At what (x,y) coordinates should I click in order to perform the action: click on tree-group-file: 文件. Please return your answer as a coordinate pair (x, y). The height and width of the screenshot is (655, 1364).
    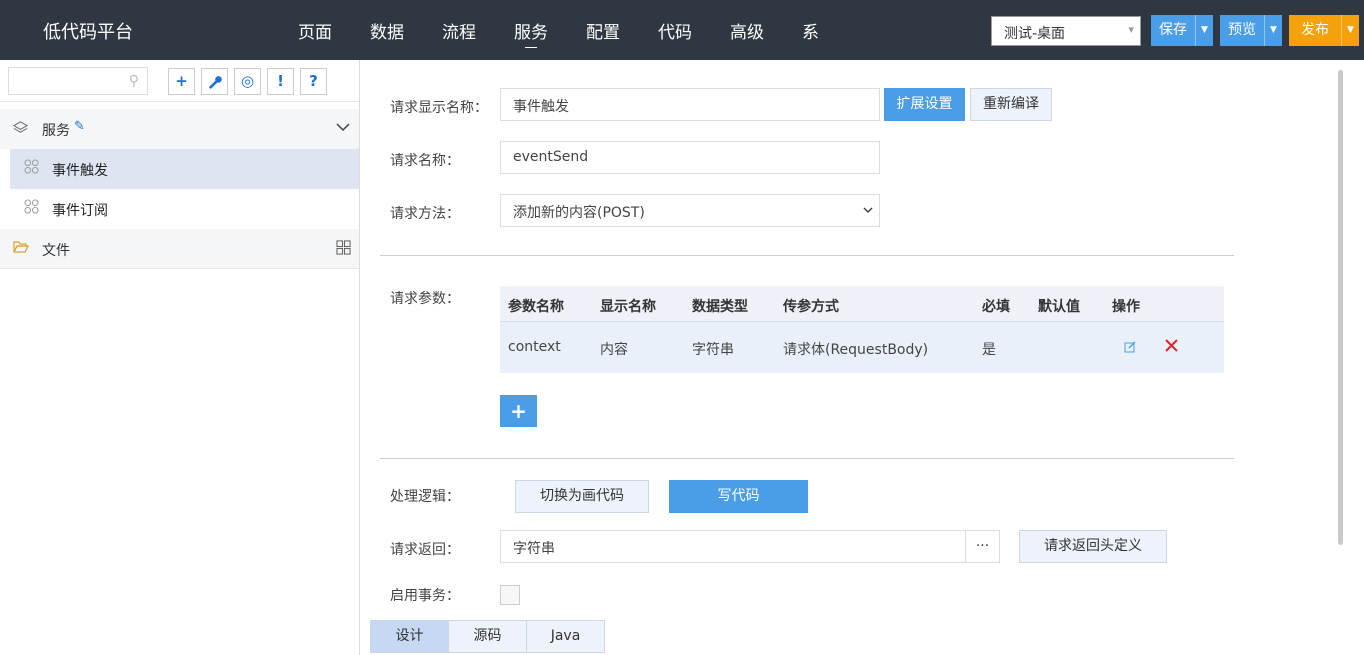
    Looking at the image, I should click on (179, 249).